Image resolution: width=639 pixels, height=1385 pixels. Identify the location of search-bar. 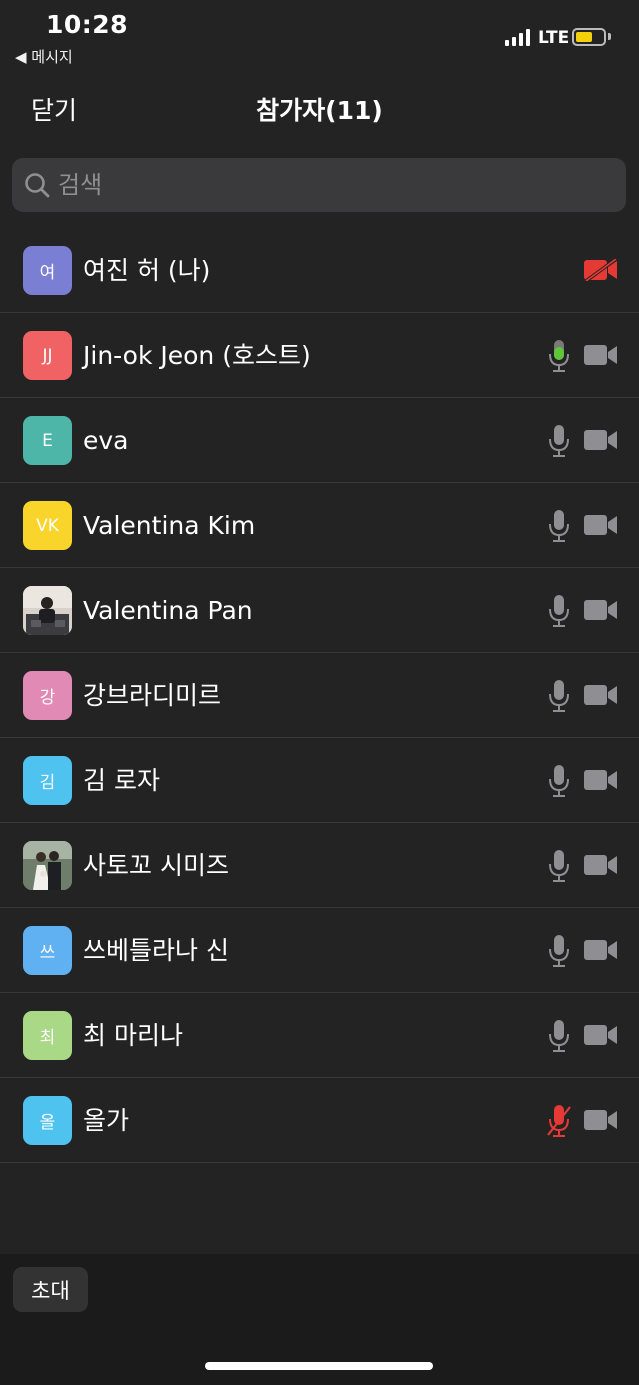
(319, 185).